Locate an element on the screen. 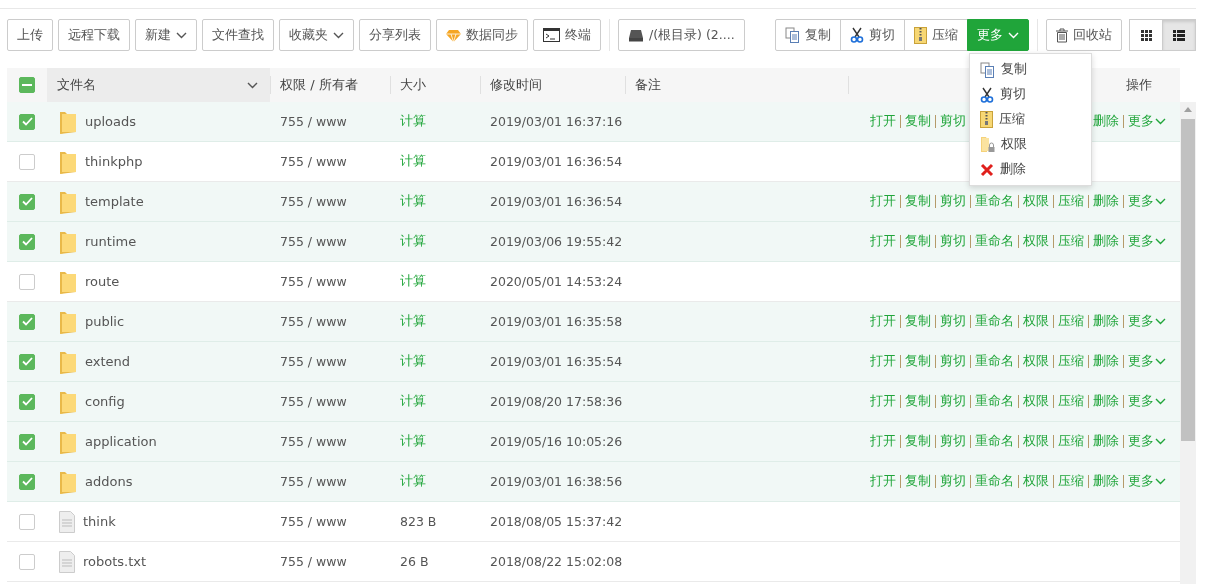 This screenshot has width=1206, height=584. file-name: uploads is located at coordinates (111, 121).